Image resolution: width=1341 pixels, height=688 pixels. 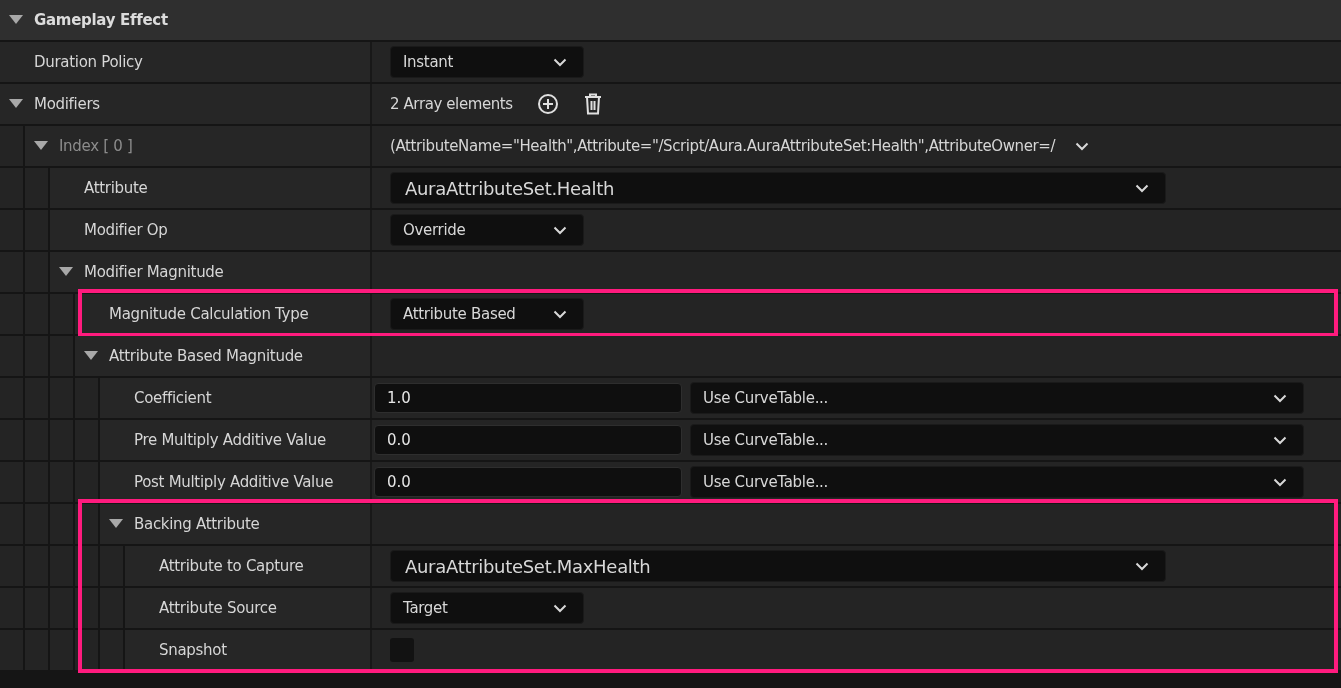 What do you see at coordinates (547, 104) in the screenshot?
I see `add-icon` at bounding box center [547, 104].